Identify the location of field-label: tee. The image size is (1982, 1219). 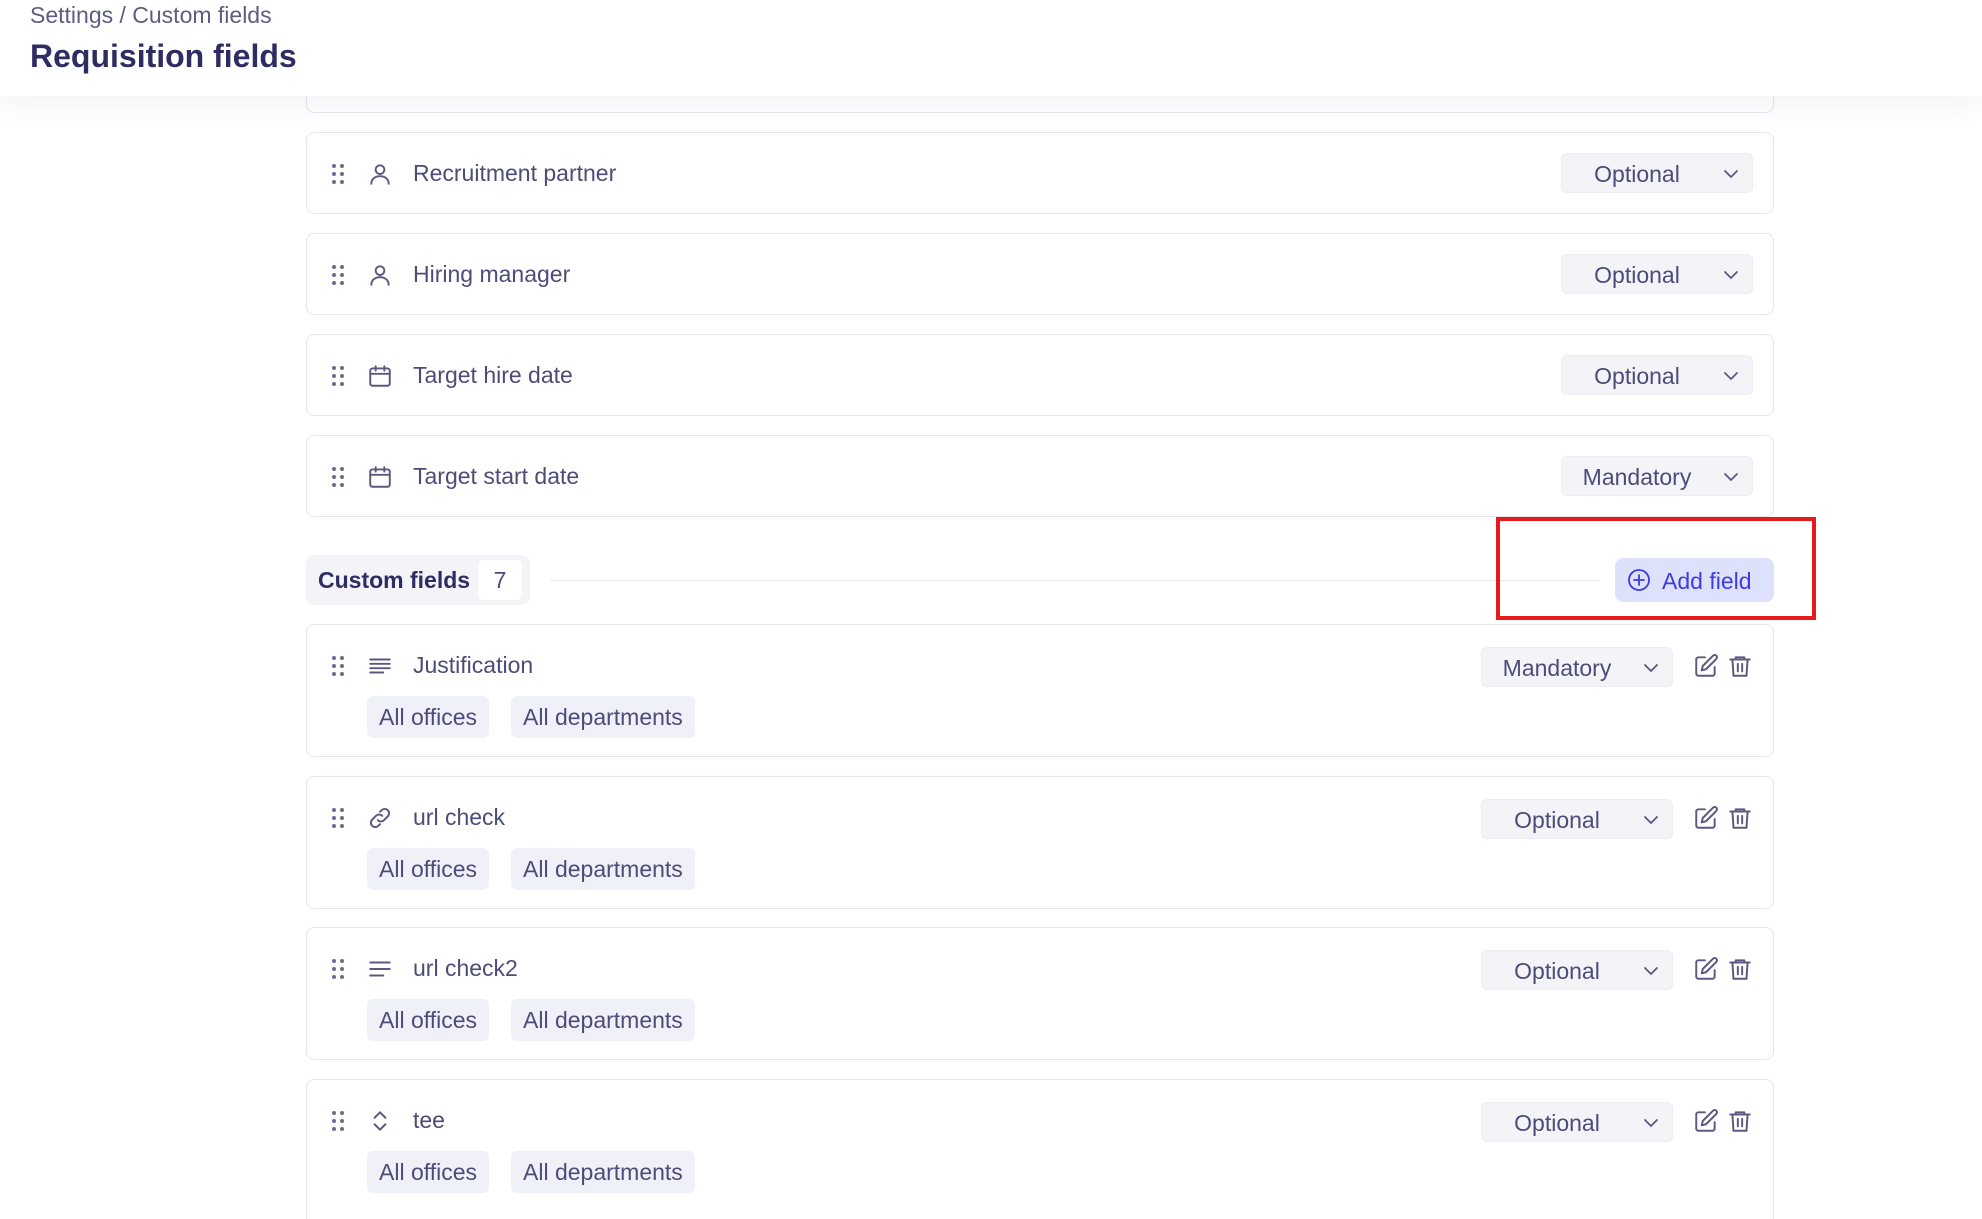
(429, 1120).